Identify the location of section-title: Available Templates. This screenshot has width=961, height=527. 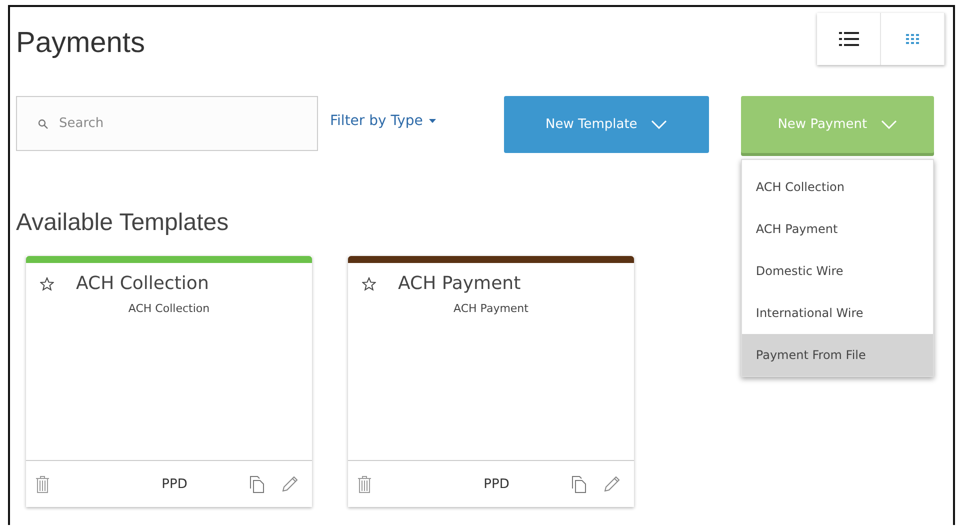
(122, 223).